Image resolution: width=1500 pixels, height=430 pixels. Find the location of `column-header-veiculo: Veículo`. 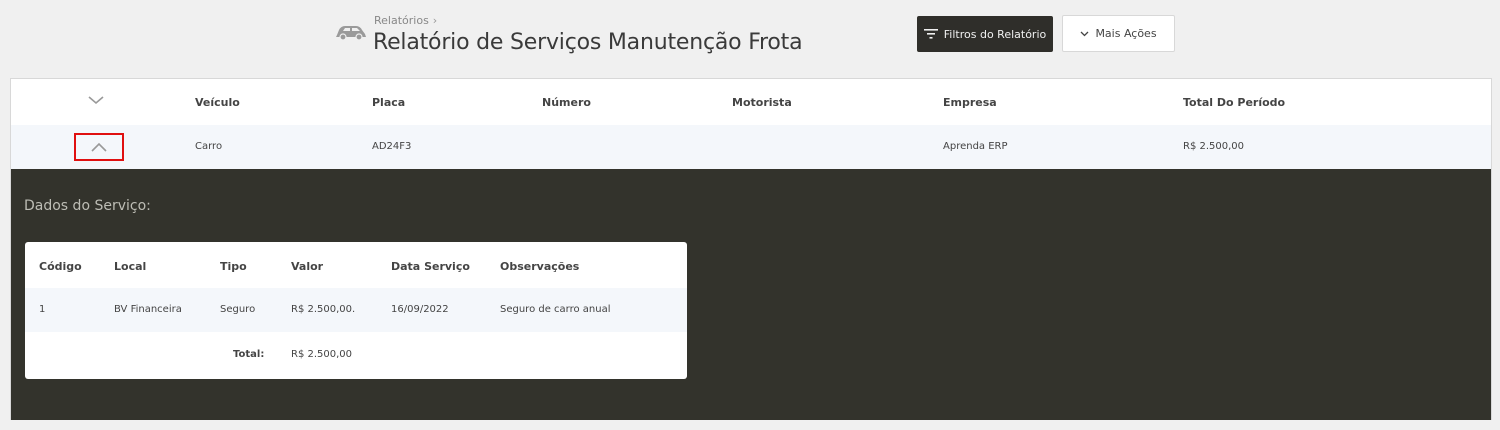

column-header-veiculo: Veículo is located at coordinates (217, 102).